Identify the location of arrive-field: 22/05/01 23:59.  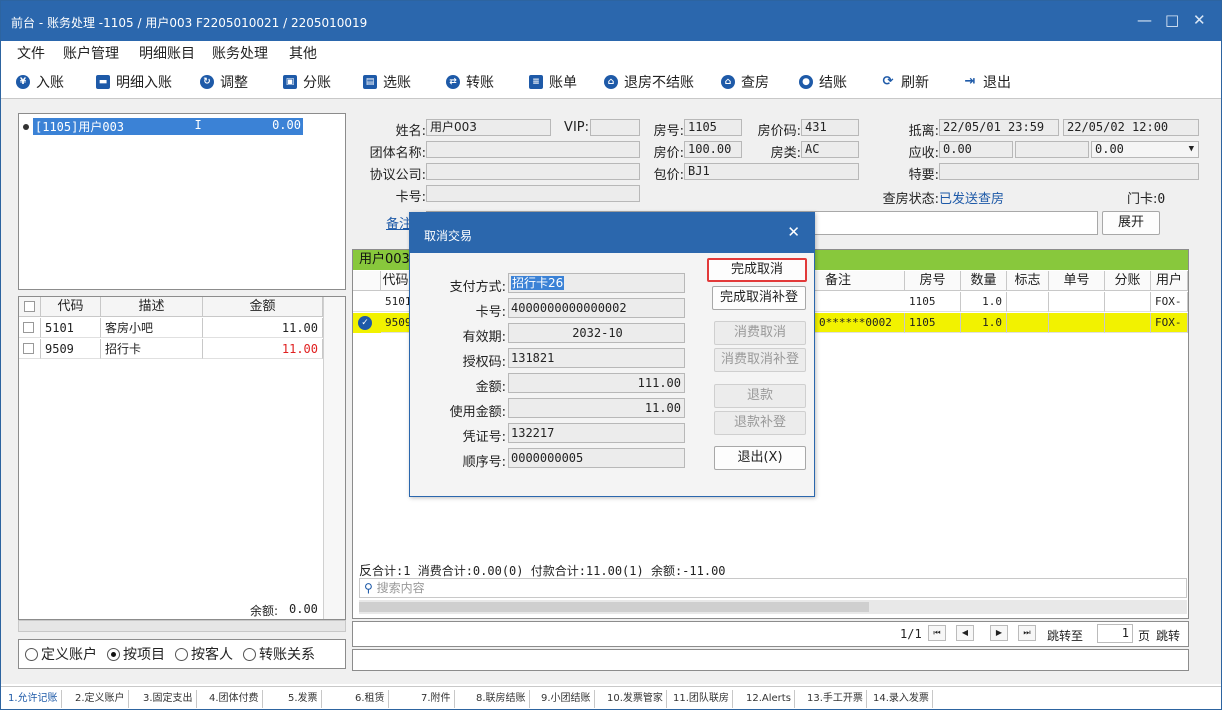
(999, 127).